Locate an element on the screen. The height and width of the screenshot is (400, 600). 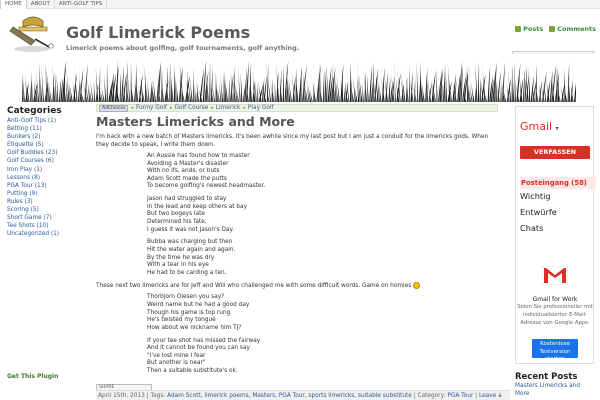
poem-line: Weird name but he had a good day is located at coordinates (198, 305).